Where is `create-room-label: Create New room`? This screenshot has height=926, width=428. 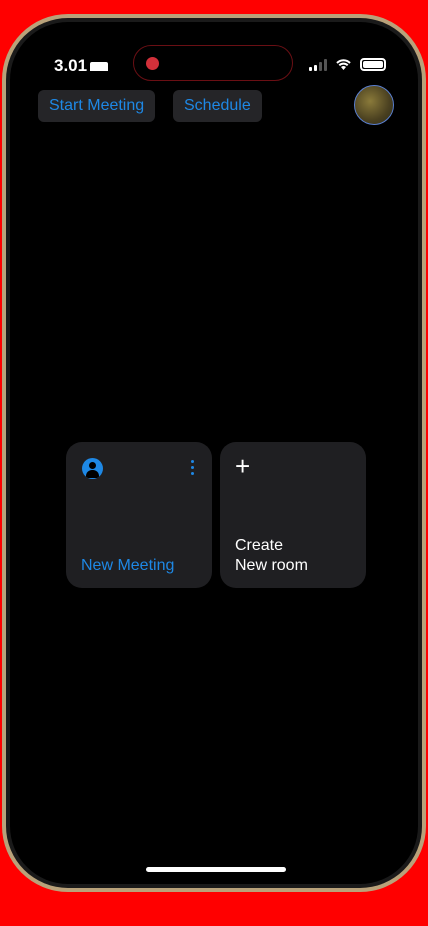
create-room-label: Create New room is located at coordinates (271, 556).